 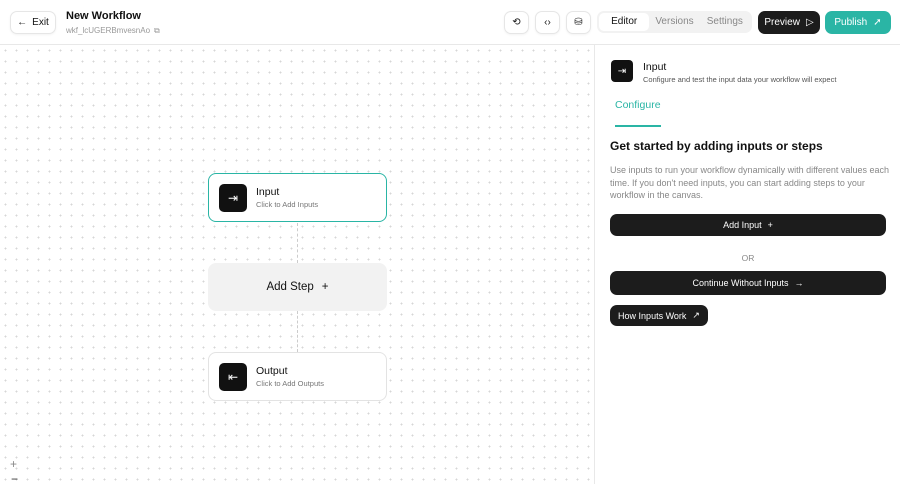 I want to click on view-tabs: Editor Versions Settings, so click(x=674, y=22).